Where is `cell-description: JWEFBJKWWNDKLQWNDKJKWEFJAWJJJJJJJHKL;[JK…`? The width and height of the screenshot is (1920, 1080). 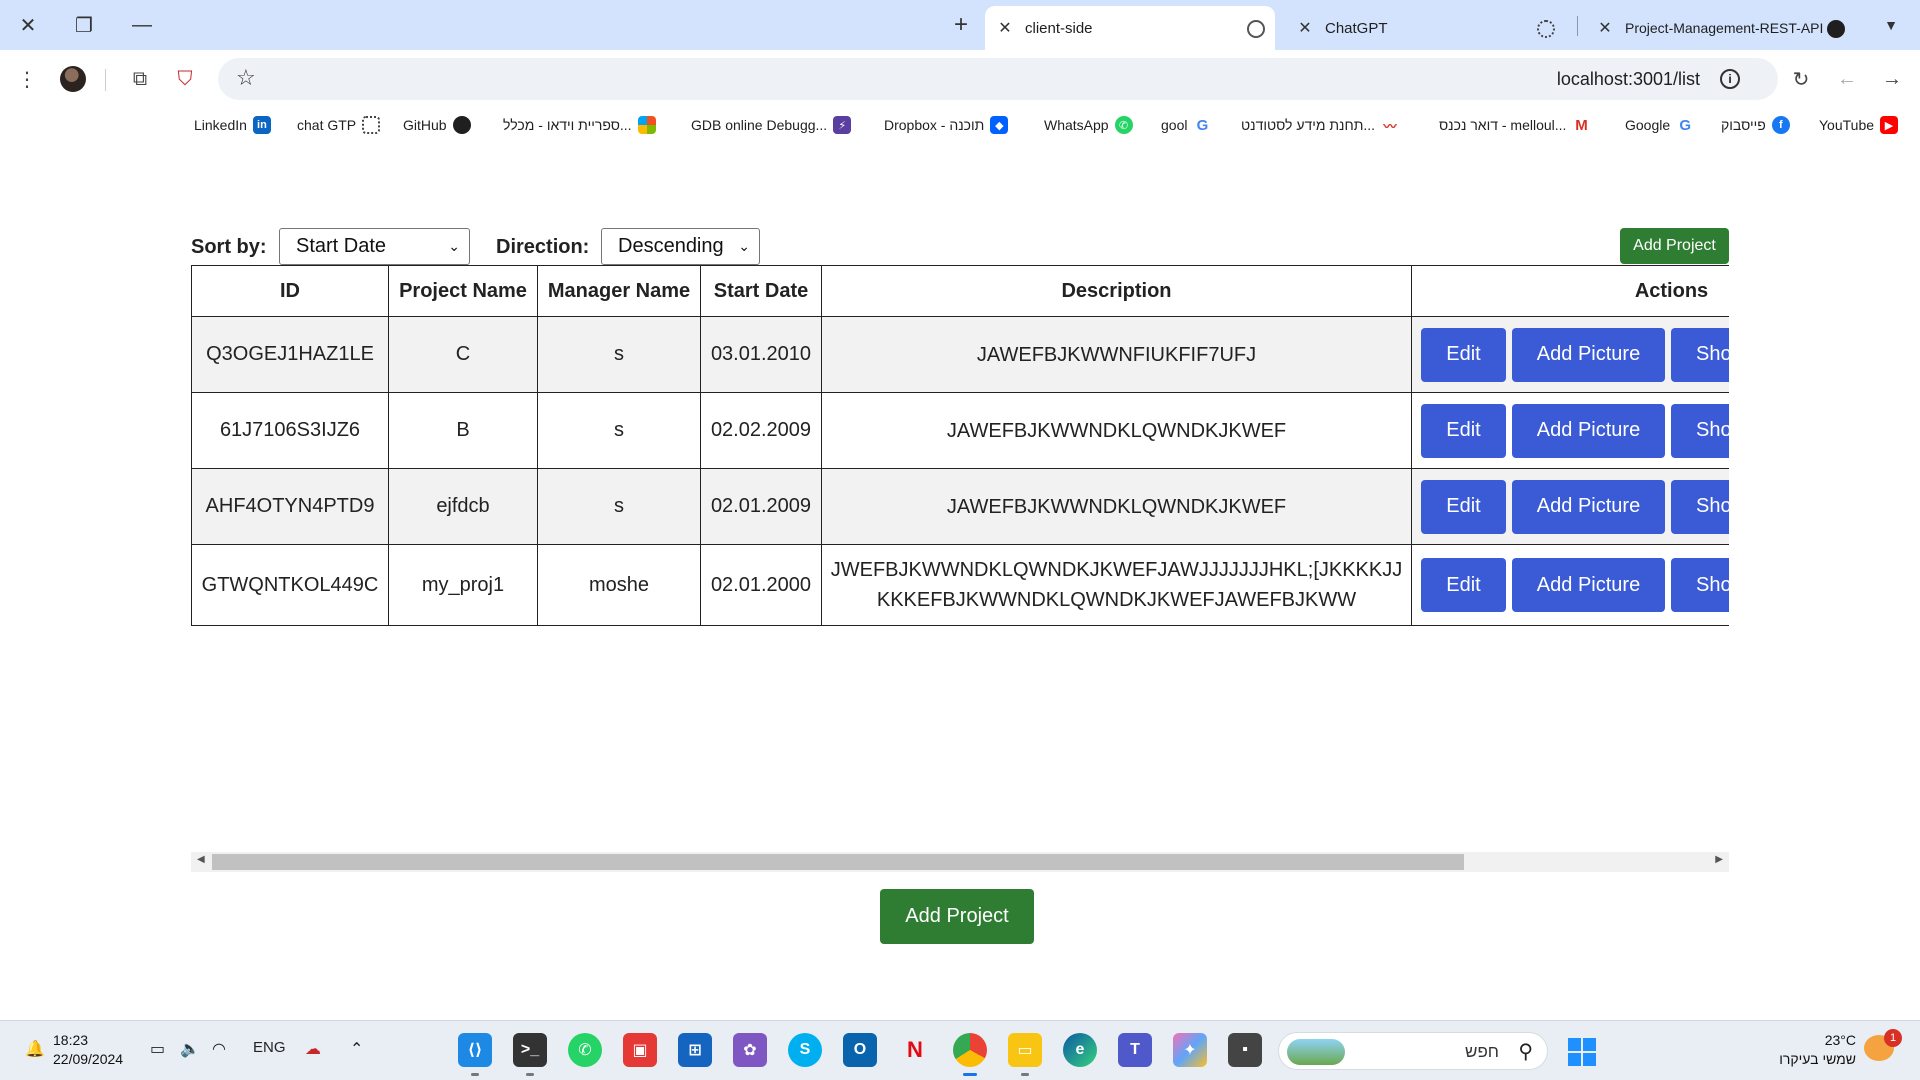
cell-description: JWEFBJKWWNDKLQWNDKJKWEFJAWJJJJJJJHKL;[JK… is located at coordinates (1116, 585).